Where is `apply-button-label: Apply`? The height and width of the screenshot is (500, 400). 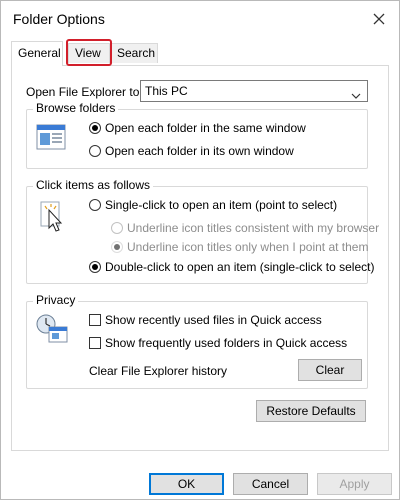 apply-button-label: Apply is located at coordinates (354, 484).